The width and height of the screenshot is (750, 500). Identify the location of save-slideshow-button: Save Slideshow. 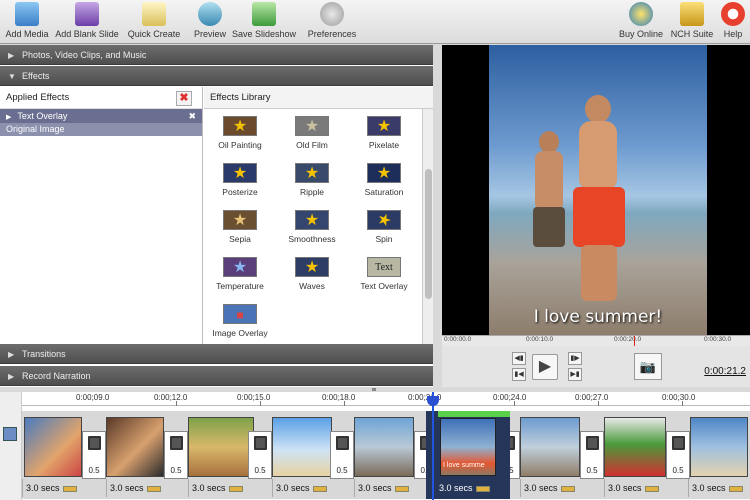
(264, 22).